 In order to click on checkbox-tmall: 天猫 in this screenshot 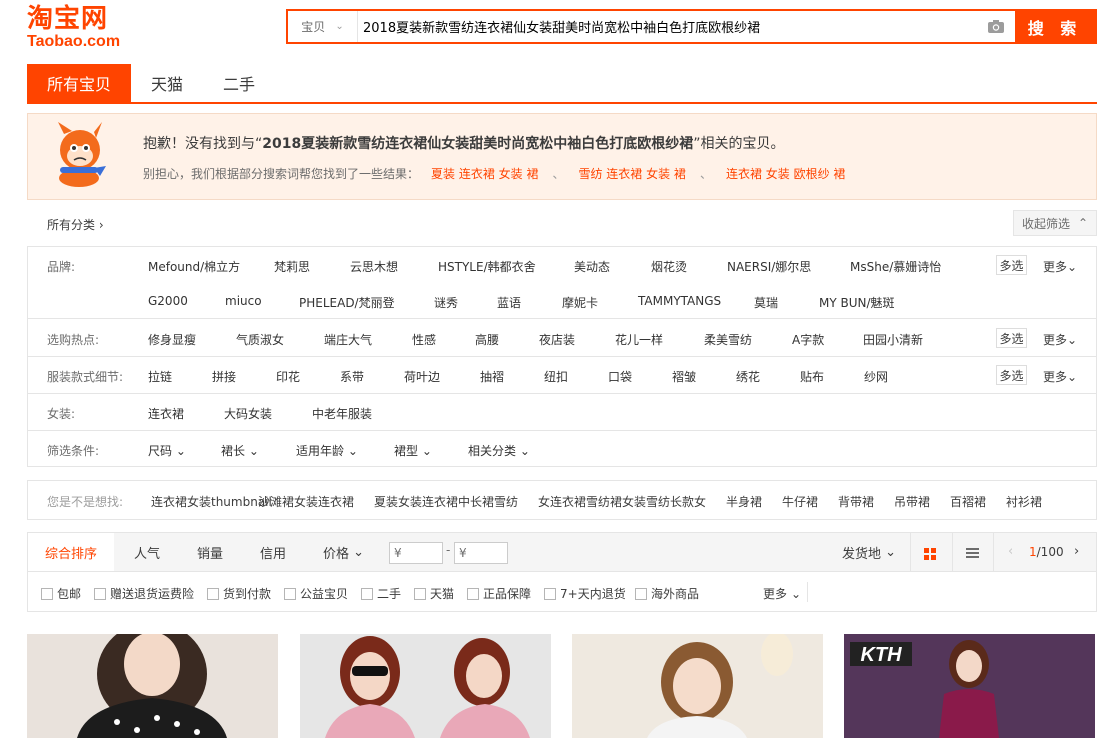, I will do `click(434, 593)`.